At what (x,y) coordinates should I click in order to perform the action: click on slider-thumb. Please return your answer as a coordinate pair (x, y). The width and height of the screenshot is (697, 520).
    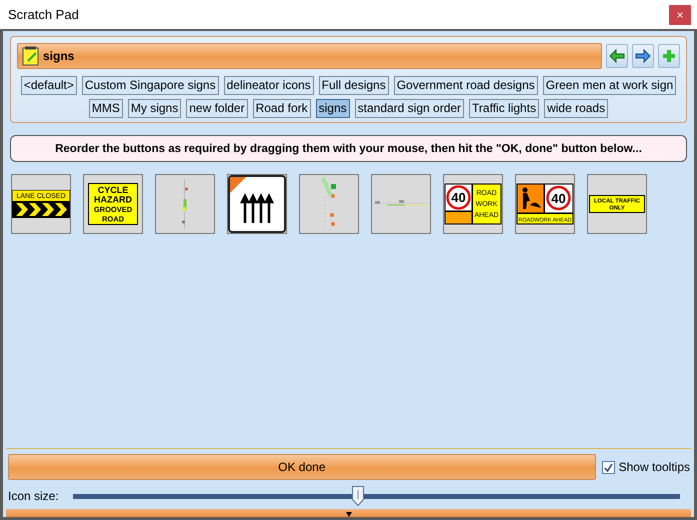
    Looking at the image, I should click on (358, 496).